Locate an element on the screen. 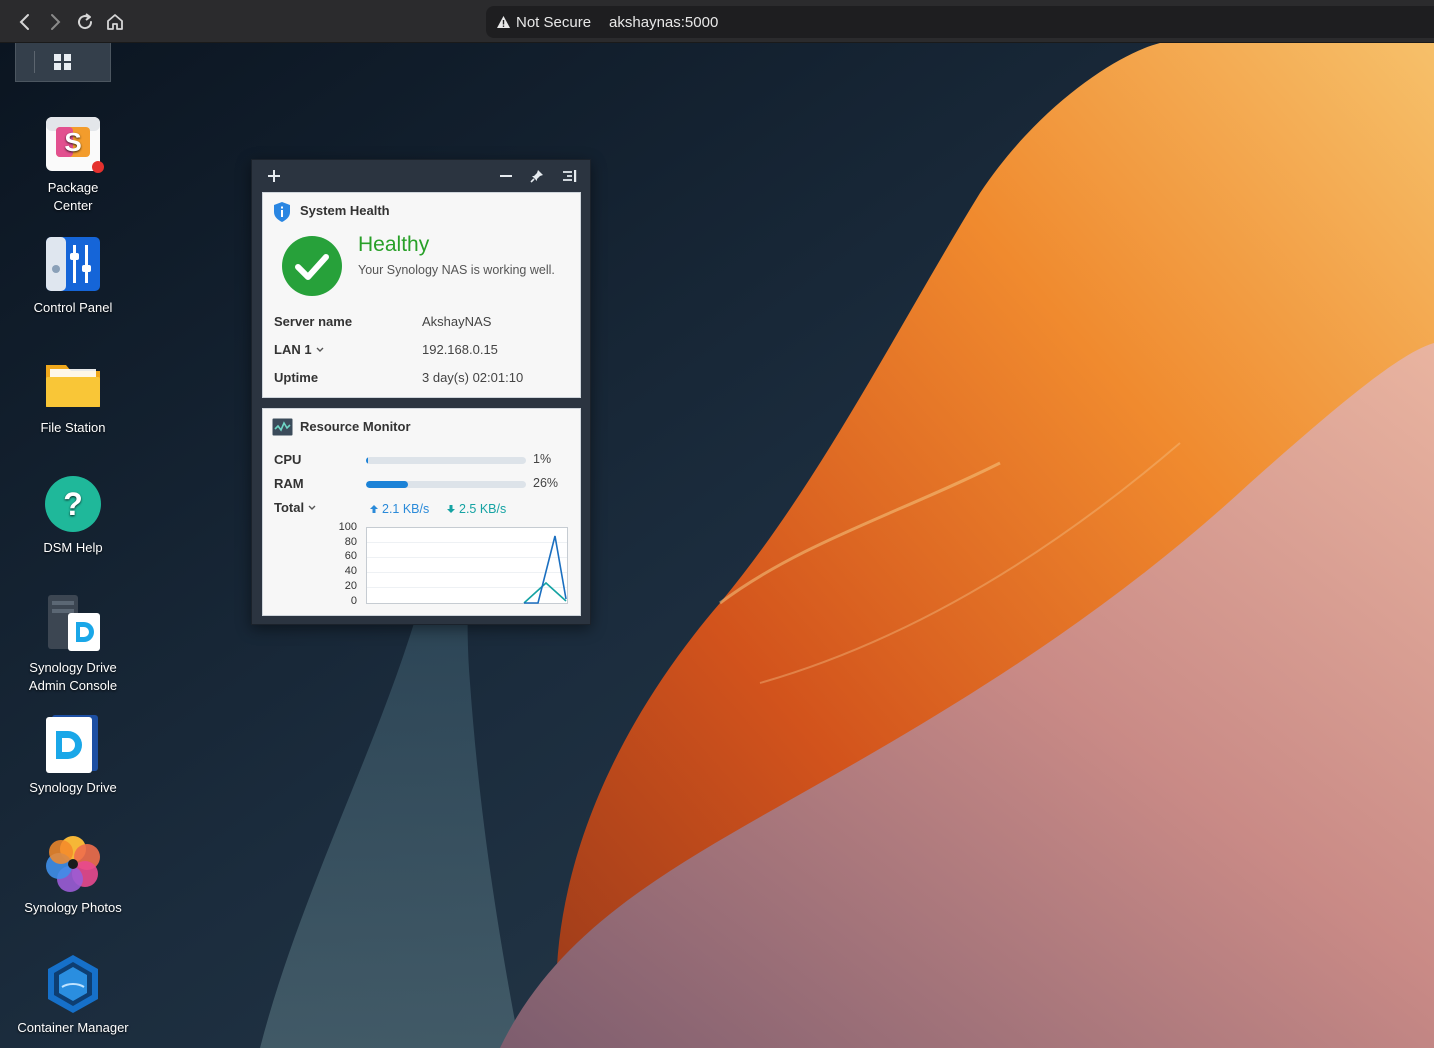 This screenshot has width=1434, height=1048. cpu-usage-bar is located at coordinates (446, 460).